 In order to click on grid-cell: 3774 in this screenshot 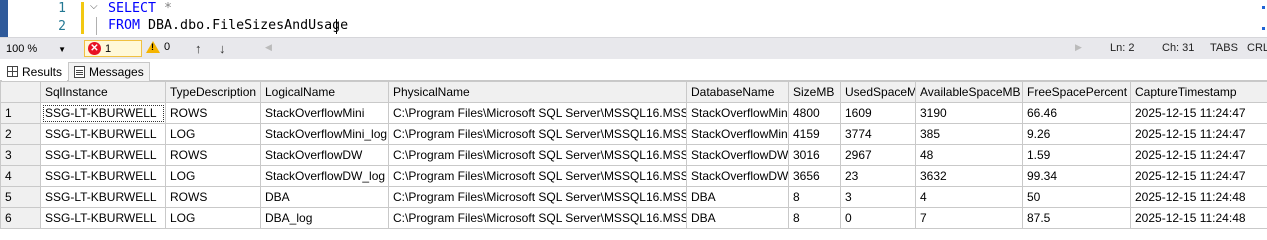, I will do `click(878, 134)`.